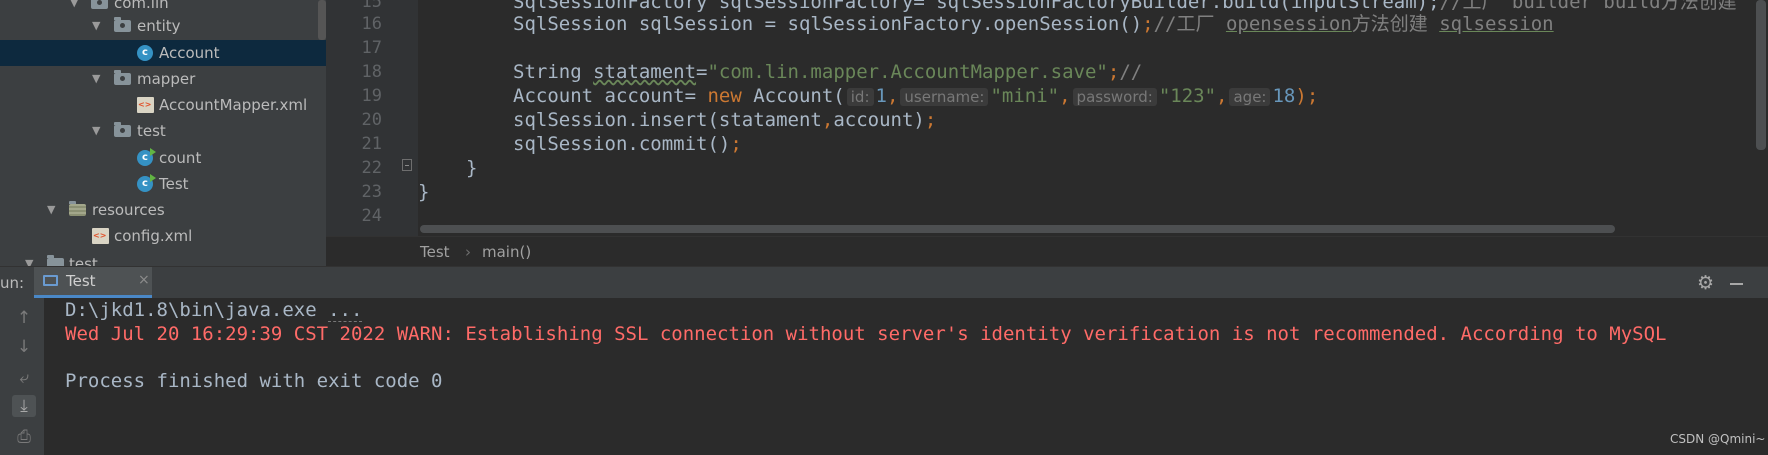 The image size is (1768, 455). Describe the element at coordinates (506, 252) in the screenshot. I see `breadcrumb-item-method: main()` at that location.